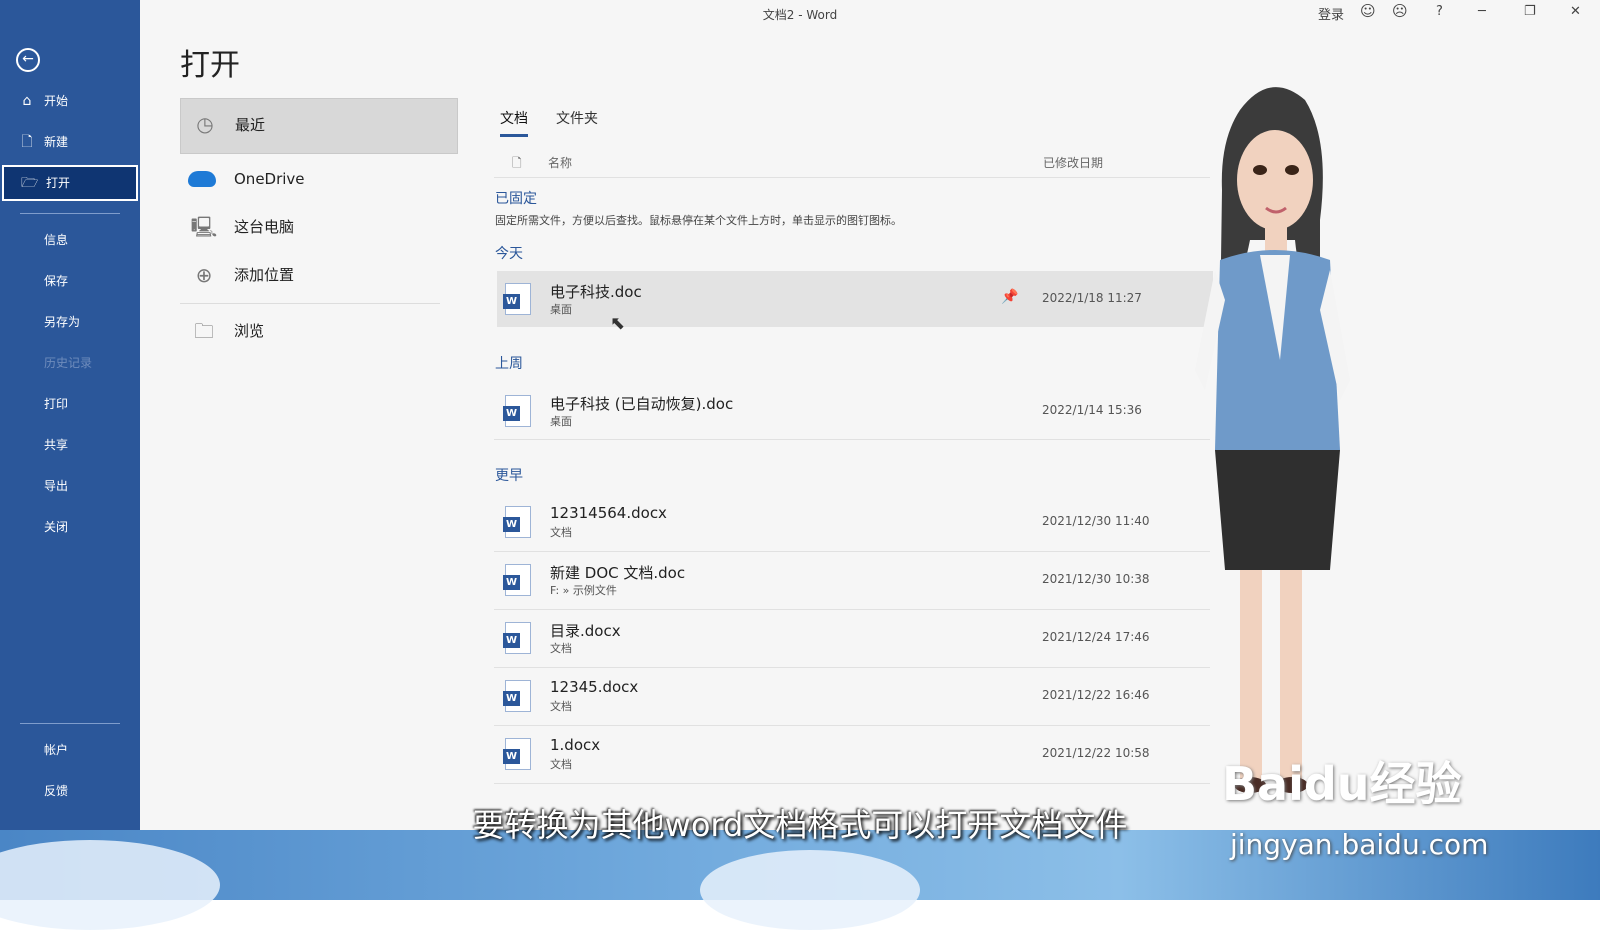 This screenshot has height=930, width=1600. Describe the element at coordinates (70, 750) in the screenshot. I see `nav-account: 帐户` at that location.